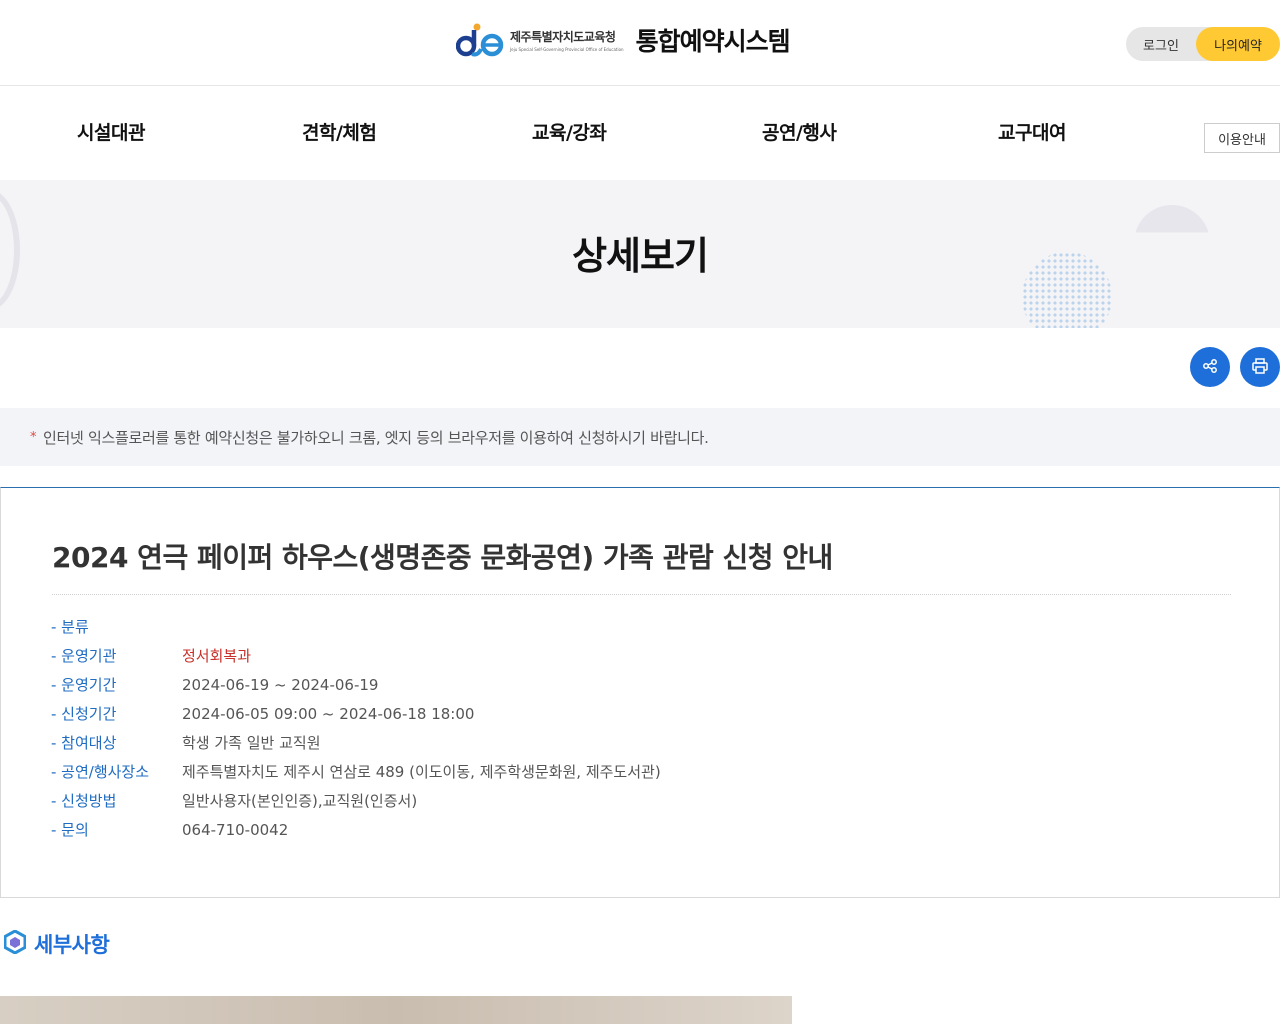 This screenshot has height=1024, width=1280. I want to click on page-banner: 상세보기, so click(640, 254).